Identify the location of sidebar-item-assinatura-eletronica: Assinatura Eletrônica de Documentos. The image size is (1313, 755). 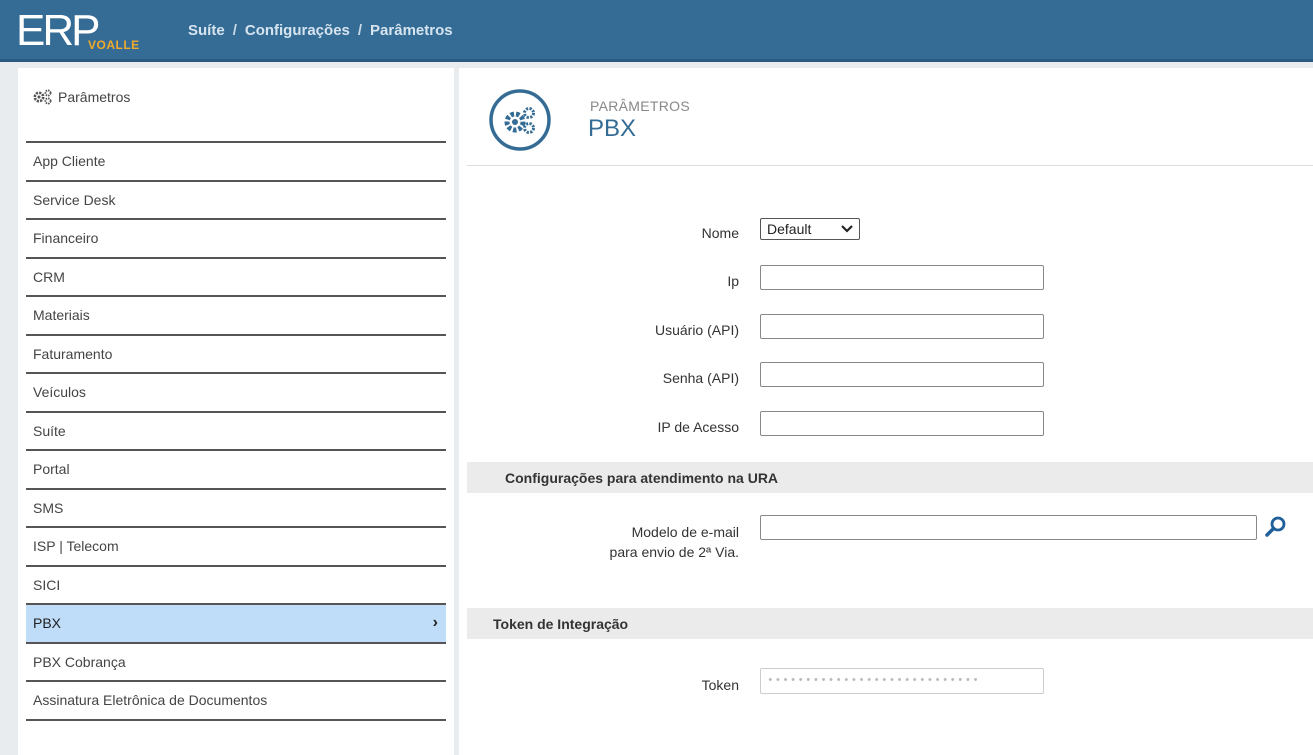
(236, 701).